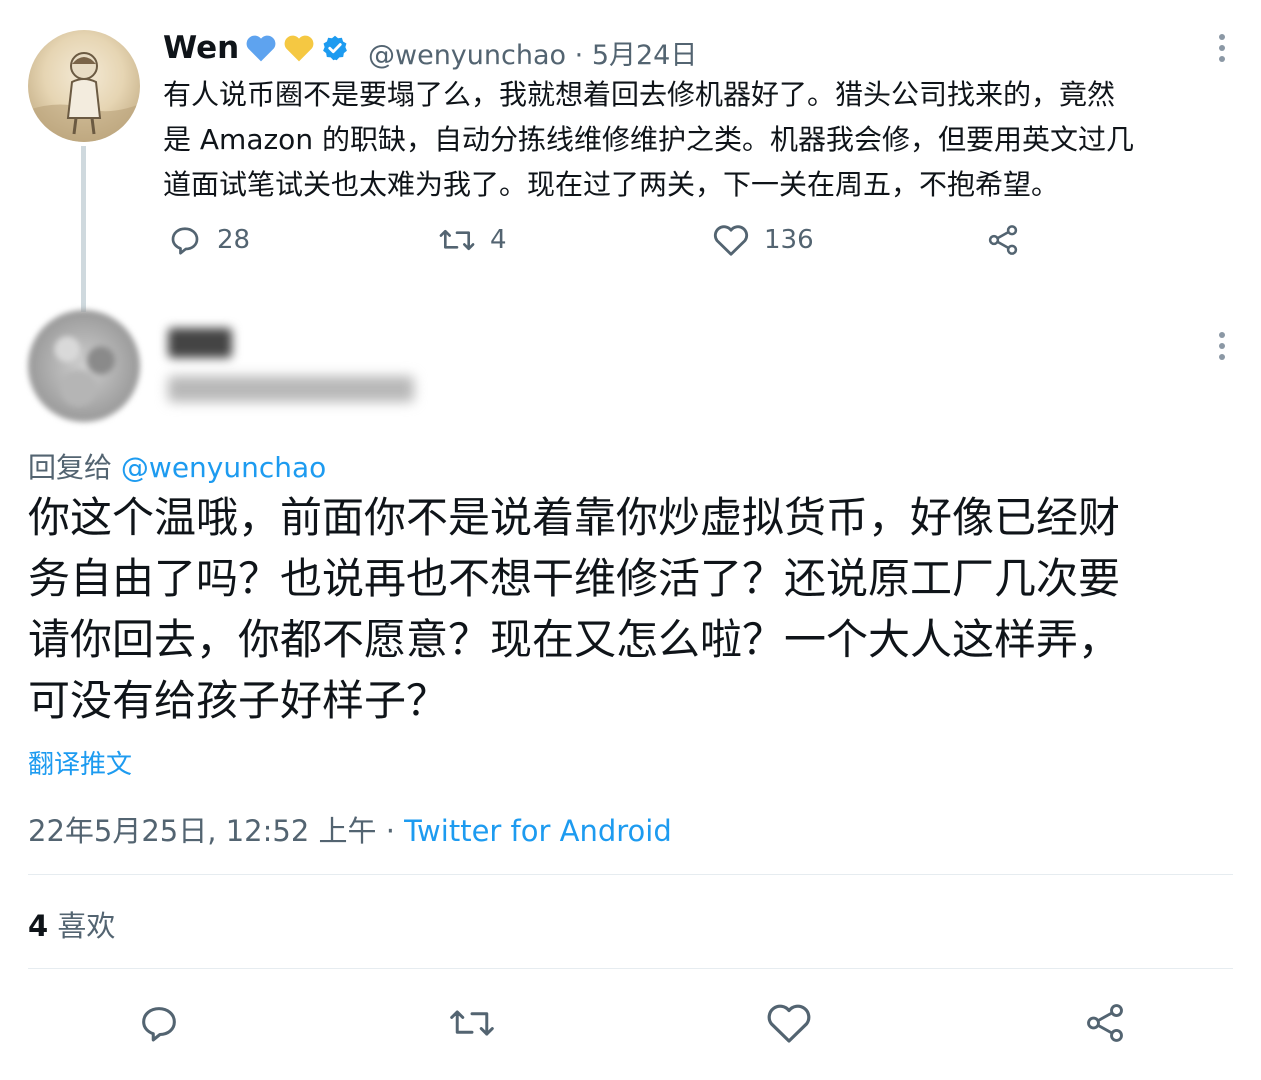  Describe the element at coordinates (611, 184) in the screenshot. I see `tweet-text-line: 道面试笔试关也太难为我了。现在过了两关，下一关在周五，不抱希望。` at that location.